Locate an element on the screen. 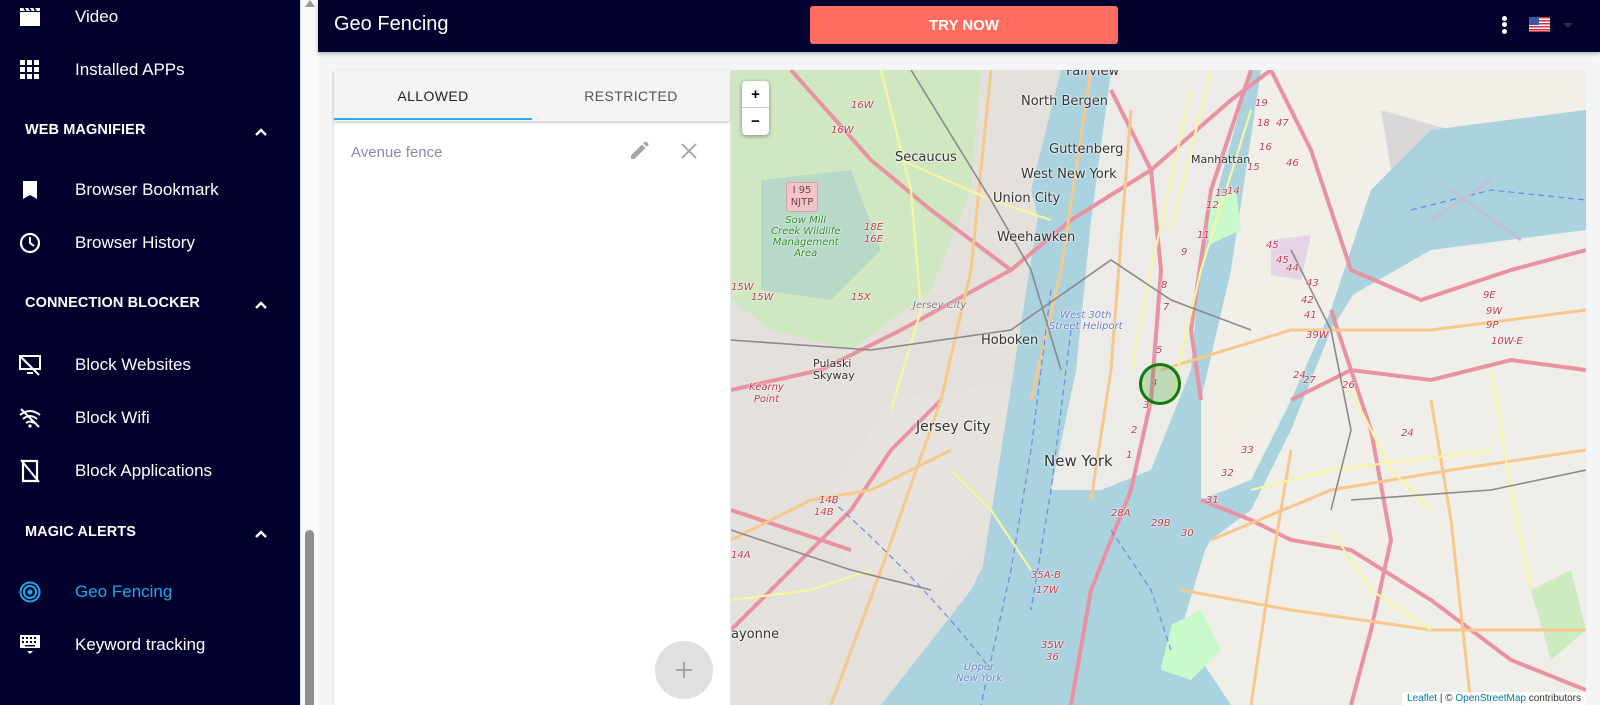 This screenshot has height=705, width=1600. exit-label: 16W is located at coordinates (842, 130).